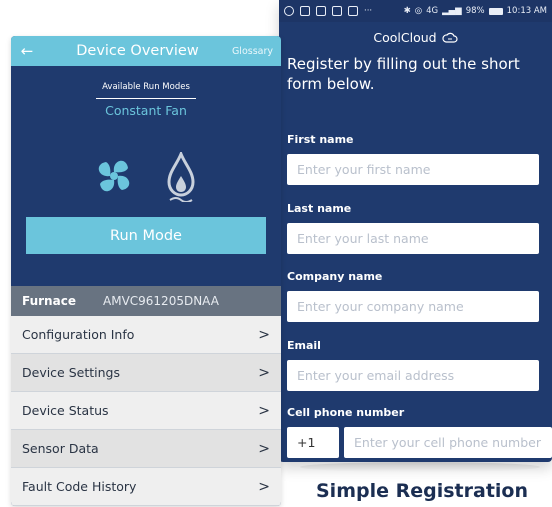 This screenshot has height=507, width=552. I want to click on country-code-field, so click(313, 442).